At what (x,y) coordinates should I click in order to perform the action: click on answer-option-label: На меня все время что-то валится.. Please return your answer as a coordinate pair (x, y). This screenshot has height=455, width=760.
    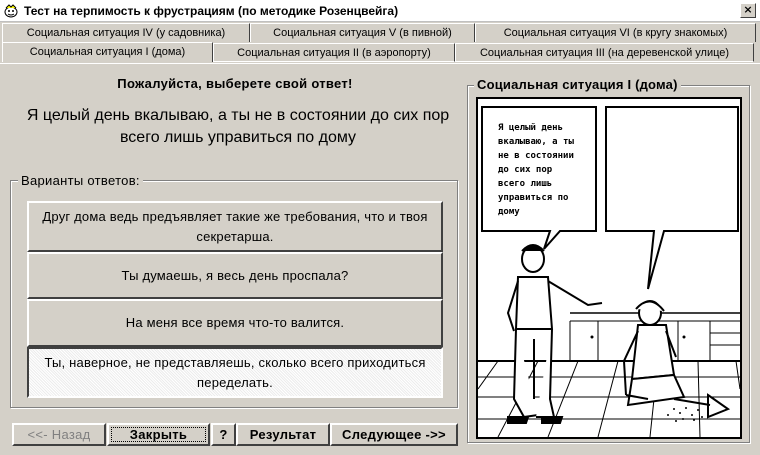
    Looking at the image, I should click on (235, 322).